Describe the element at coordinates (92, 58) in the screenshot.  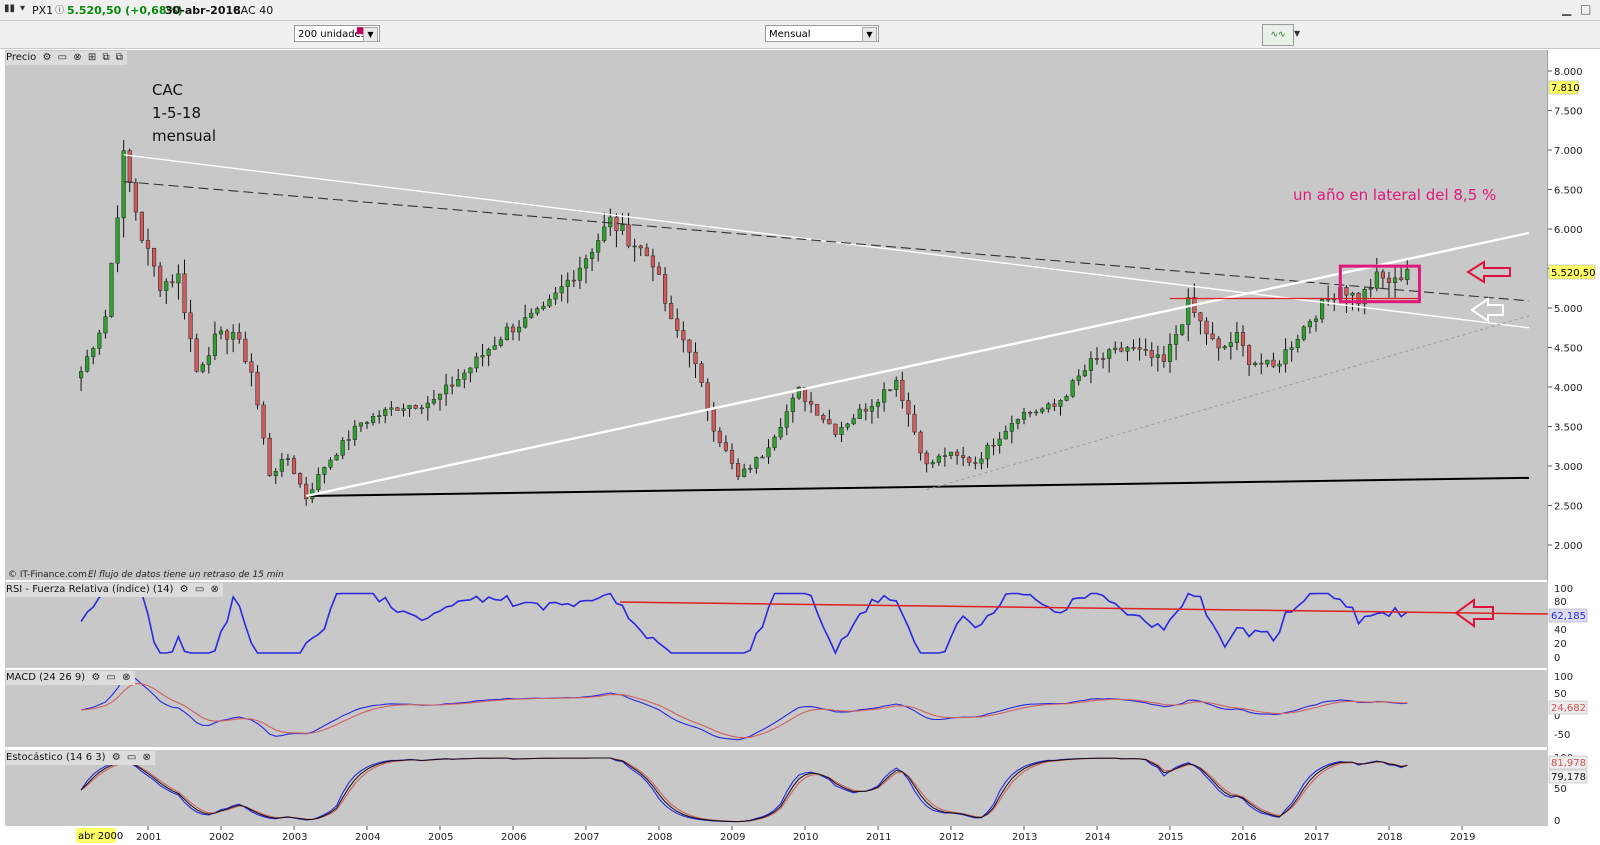
I see `add-icon: ⊞` at that location.